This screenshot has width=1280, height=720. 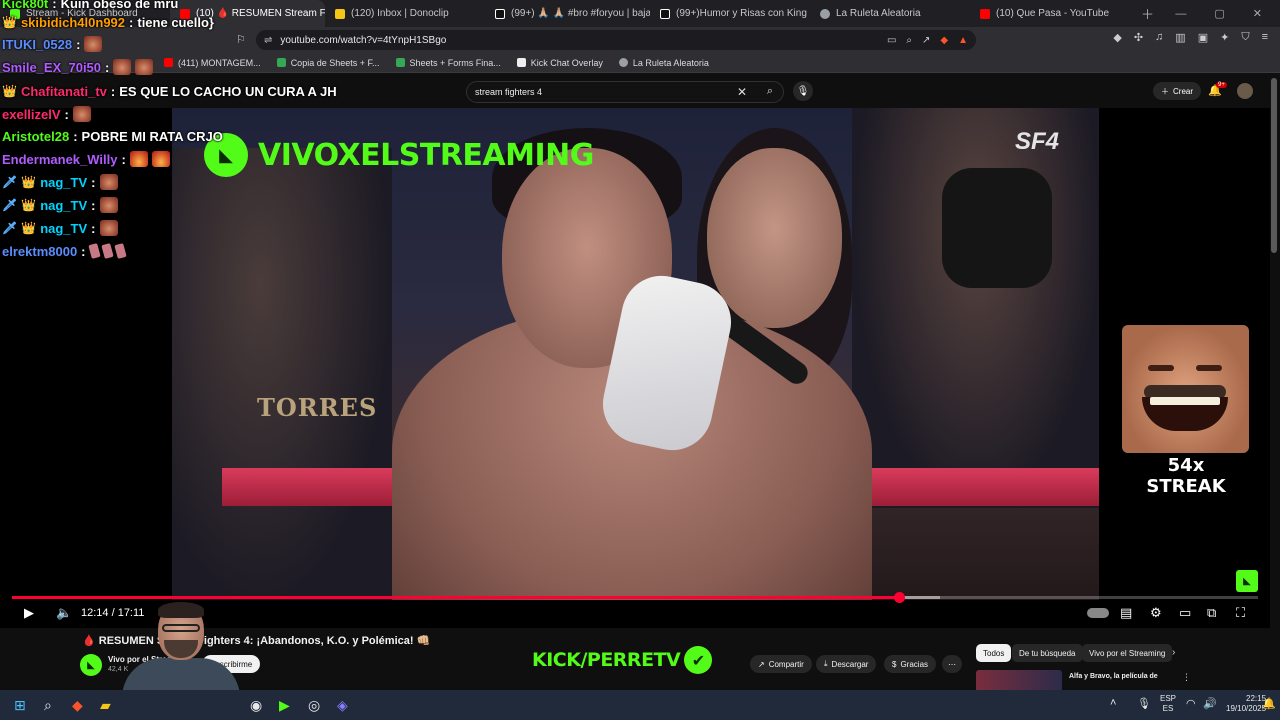 I want to click on tab-tiktok-bajato: (99+) 🙏🏼 🙏🏼 #bro #foryou | bajato, so click(x=567, y=13).